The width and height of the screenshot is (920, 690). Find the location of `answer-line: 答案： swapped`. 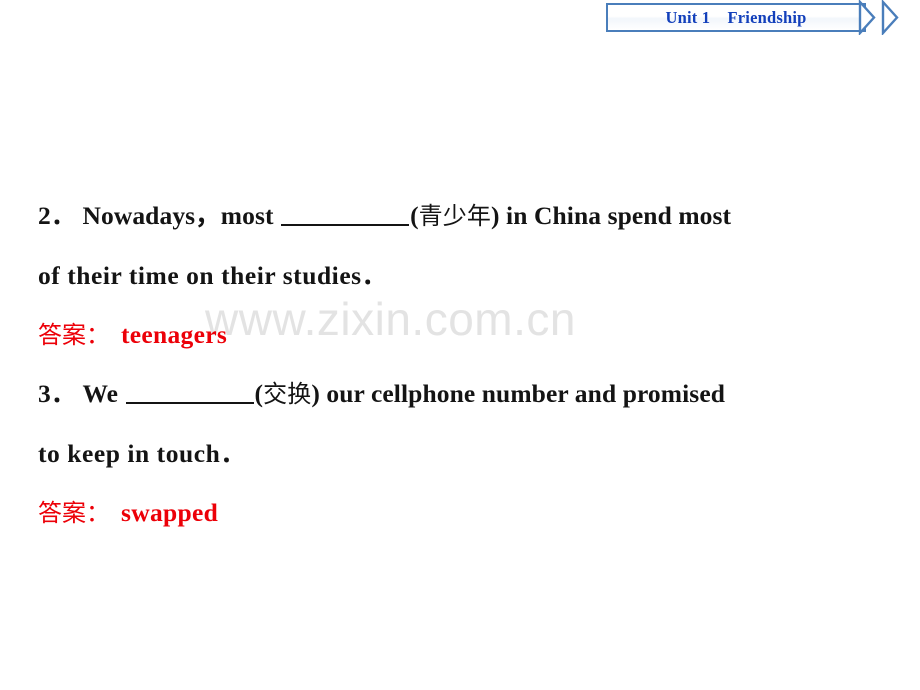

answer-line: 答案： swapped is located at coordinates (460, 513).